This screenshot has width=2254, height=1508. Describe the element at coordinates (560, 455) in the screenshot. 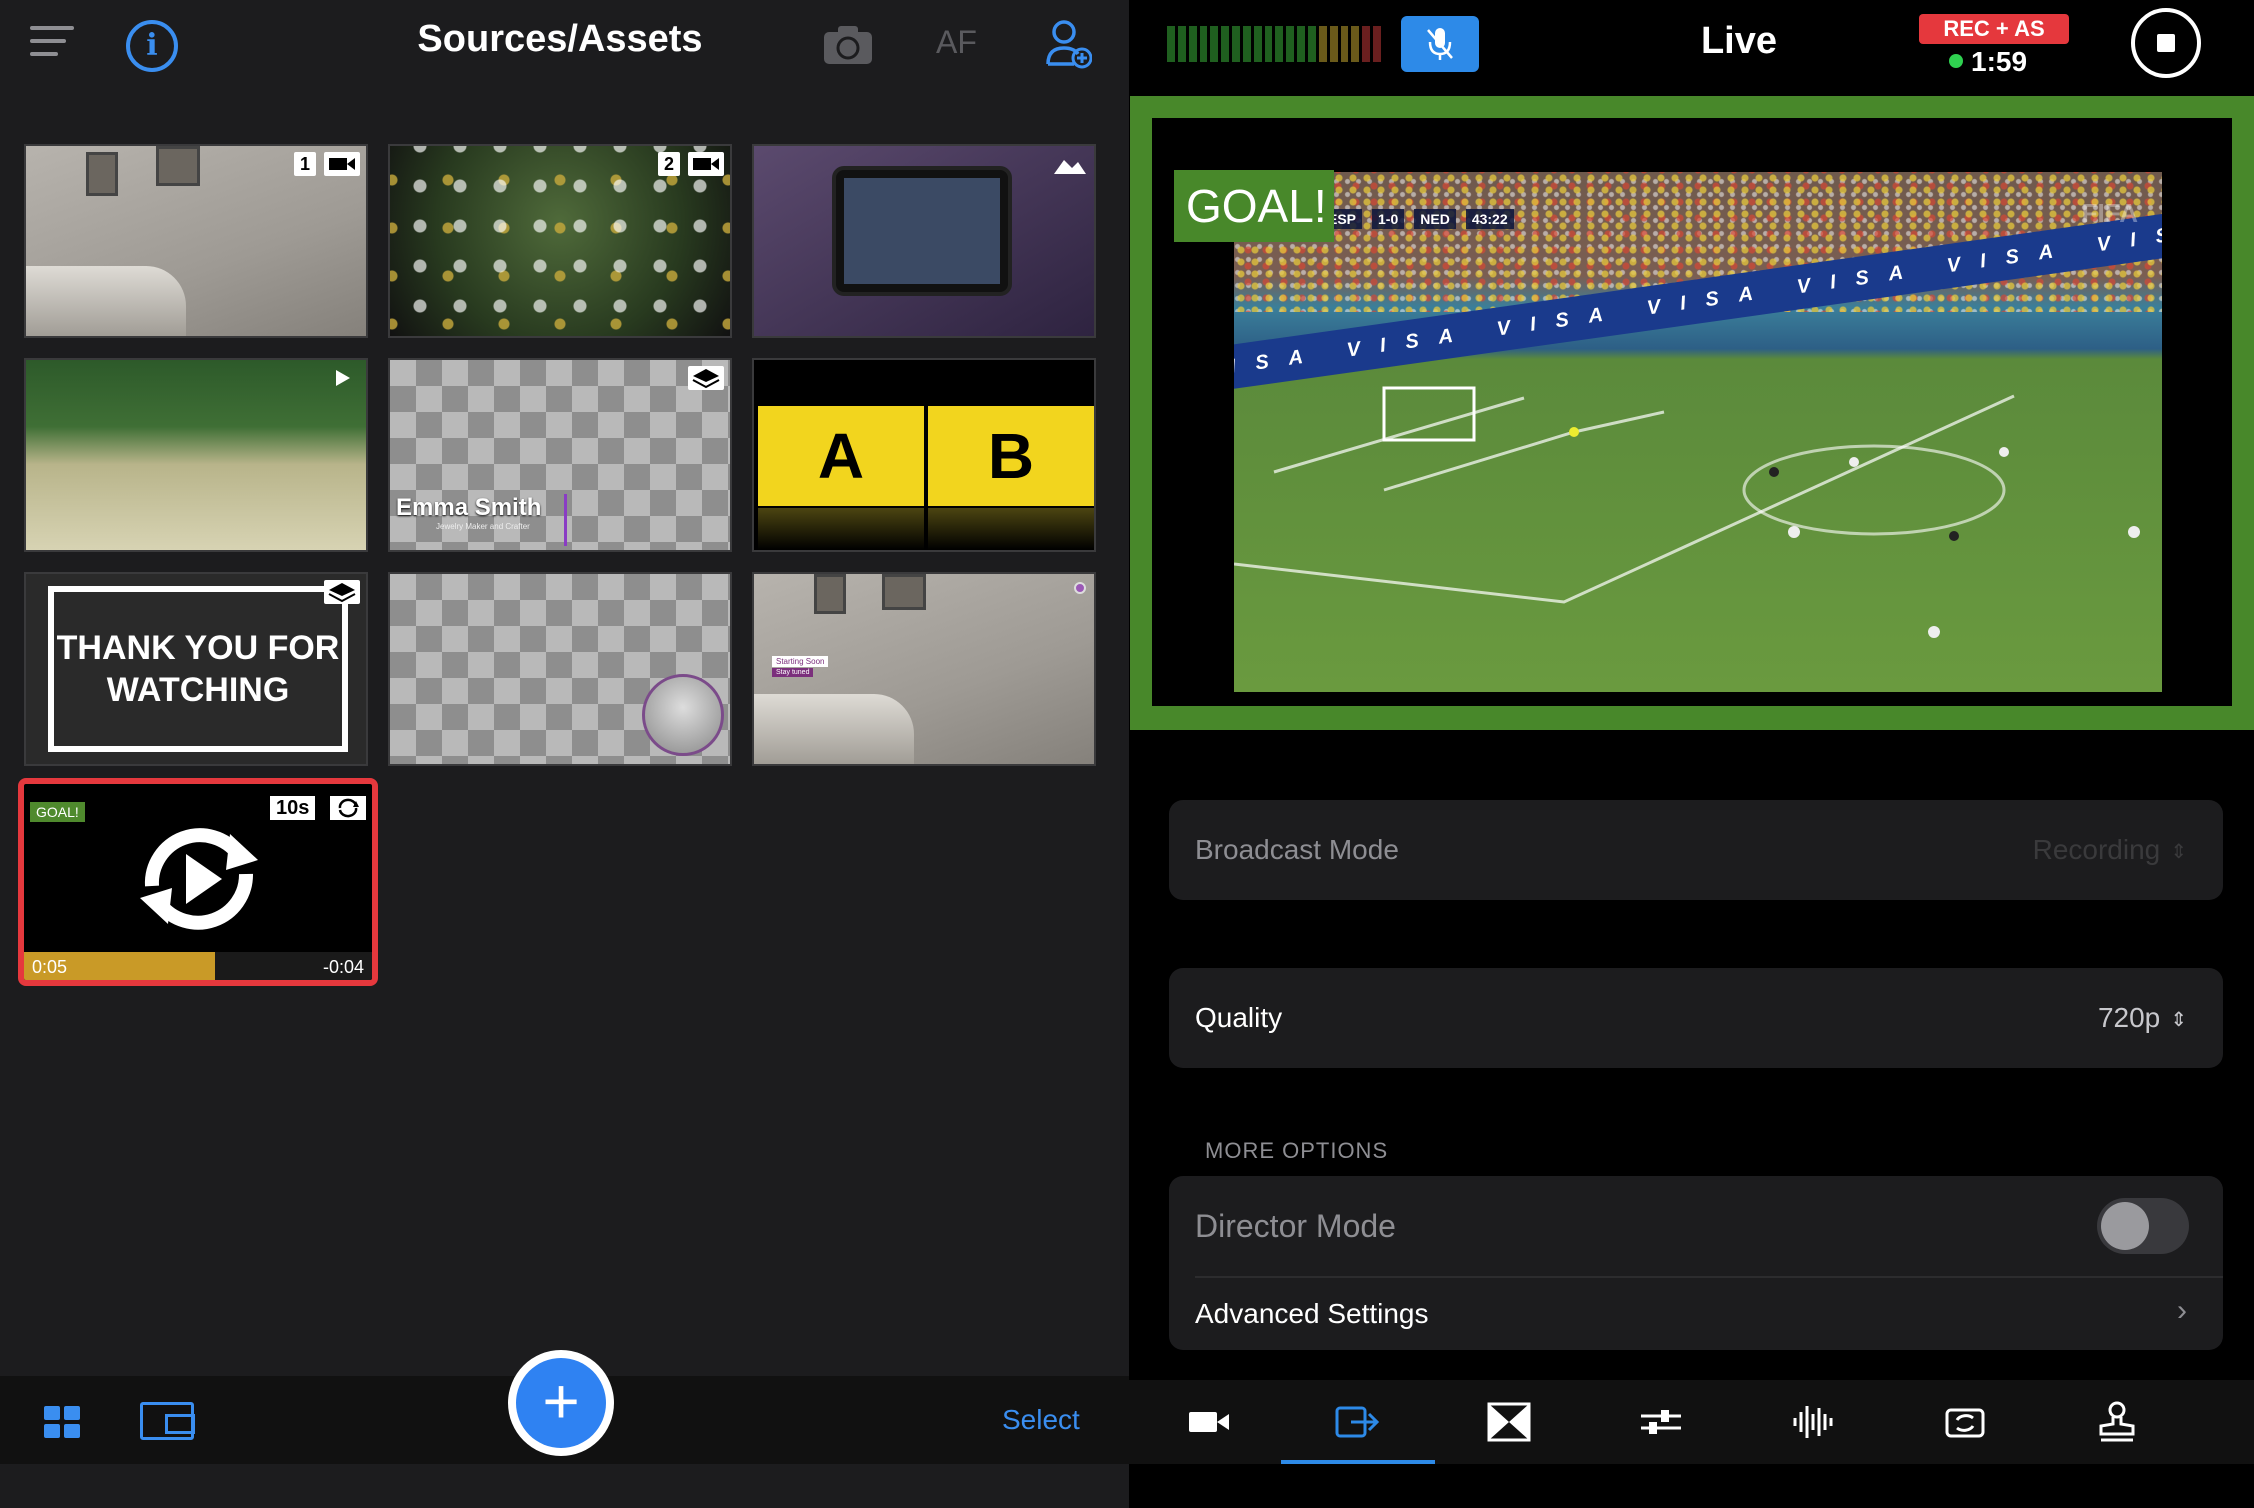

I see `asset-tile-lower-third: Emma Smith Jewelry Maker and Crafter` at that location.